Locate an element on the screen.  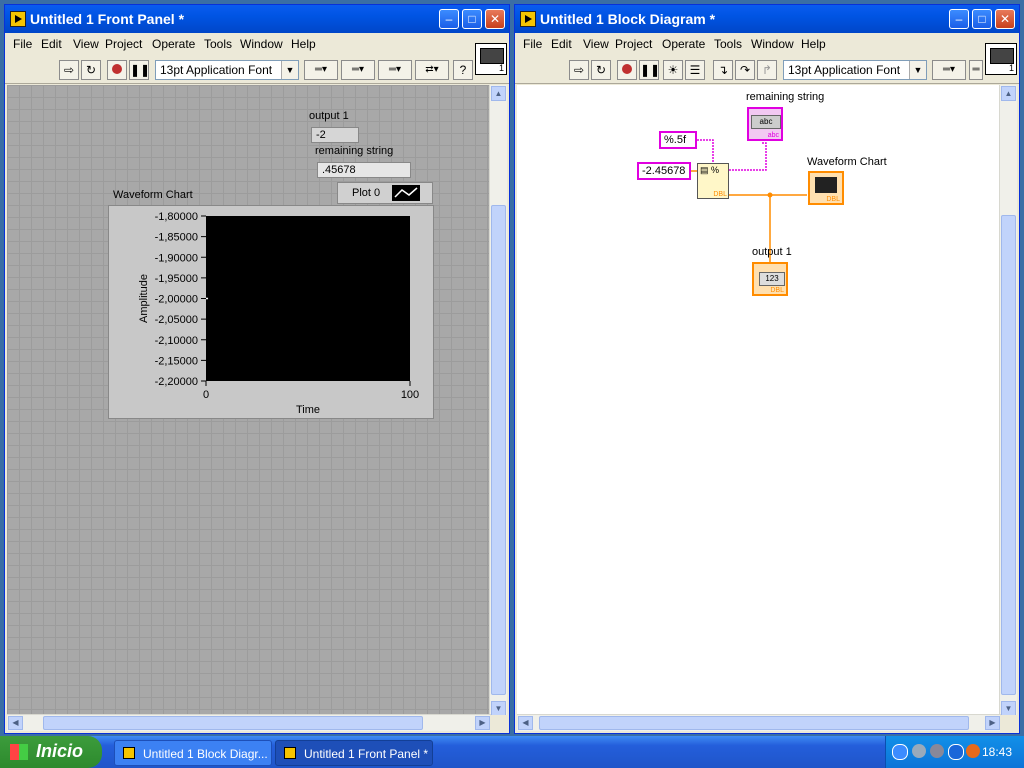
output1-indicator: -2 is located at coordinates (335, 135).